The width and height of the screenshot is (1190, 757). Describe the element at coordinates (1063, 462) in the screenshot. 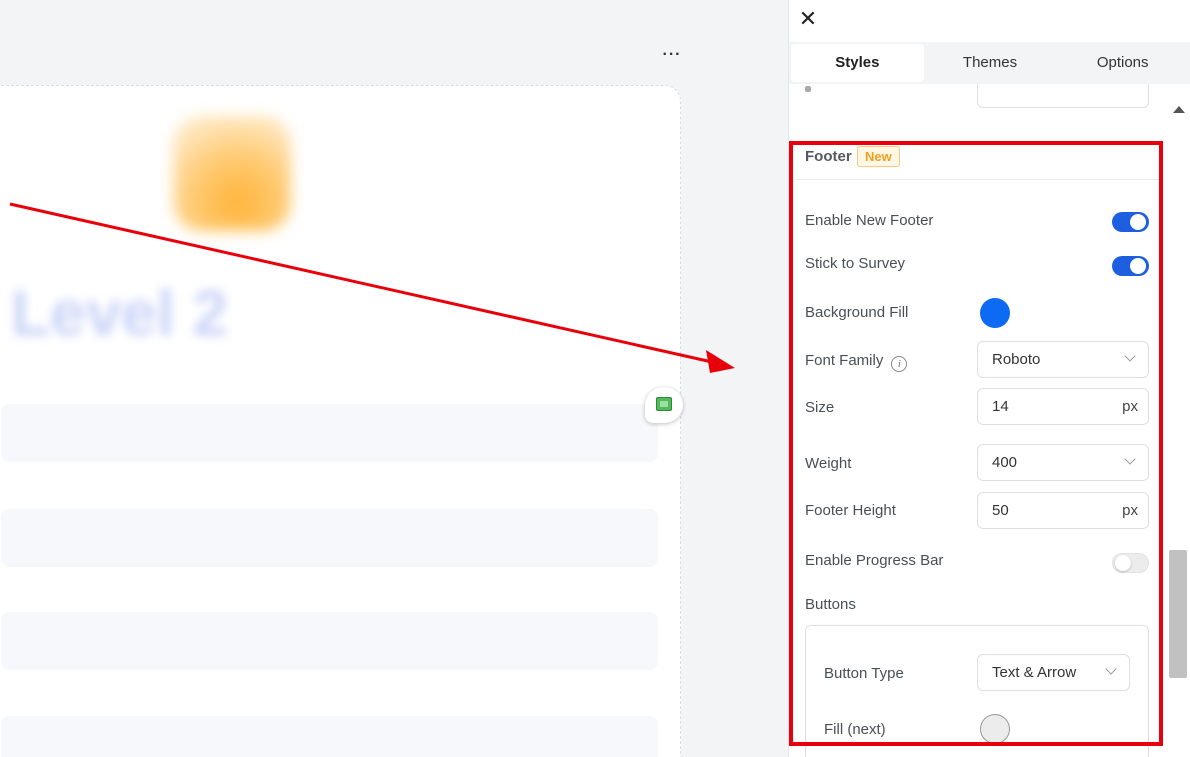

I see `weight-select: 400` at that location.